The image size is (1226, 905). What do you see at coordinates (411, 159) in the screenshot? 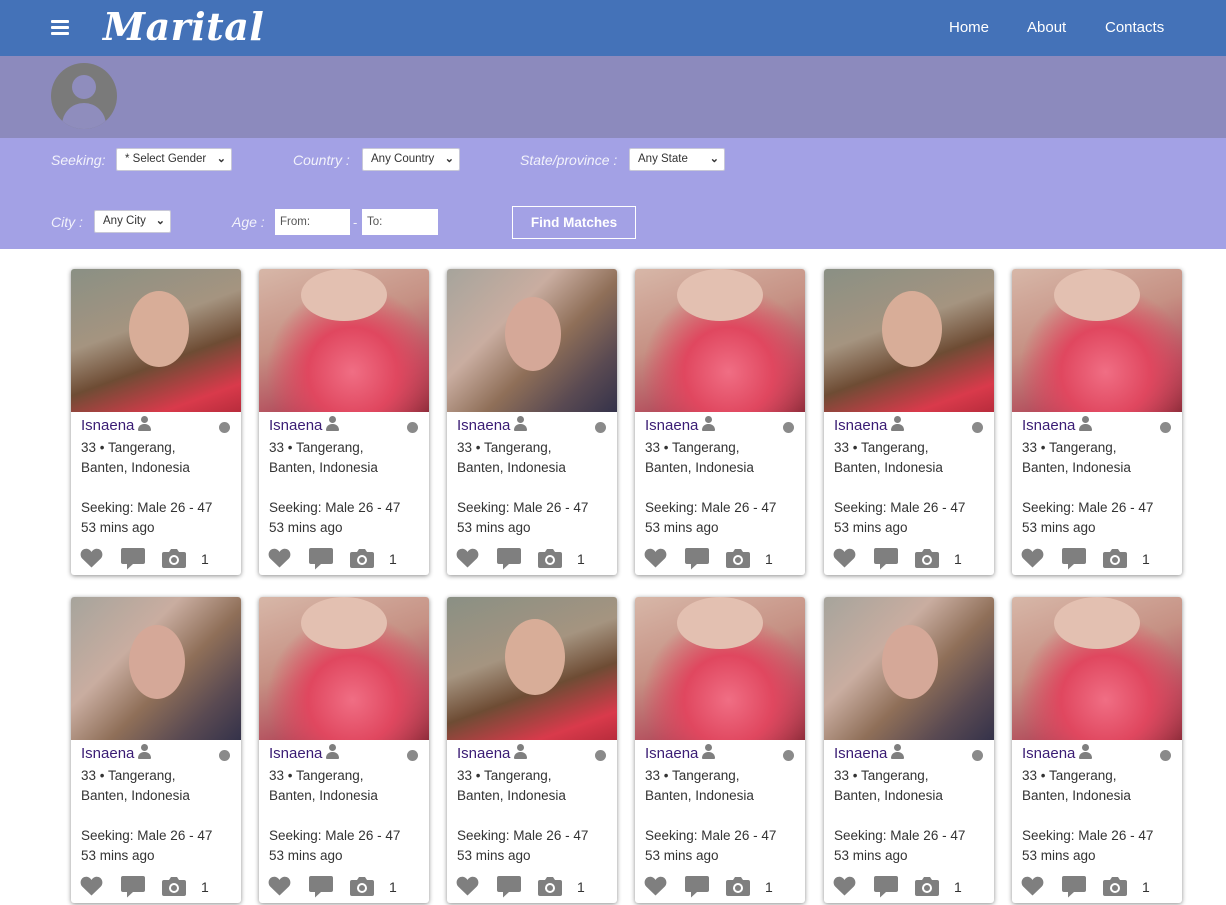
I see `country-select: Any Country ⌄` at bounding box center [411, 159].